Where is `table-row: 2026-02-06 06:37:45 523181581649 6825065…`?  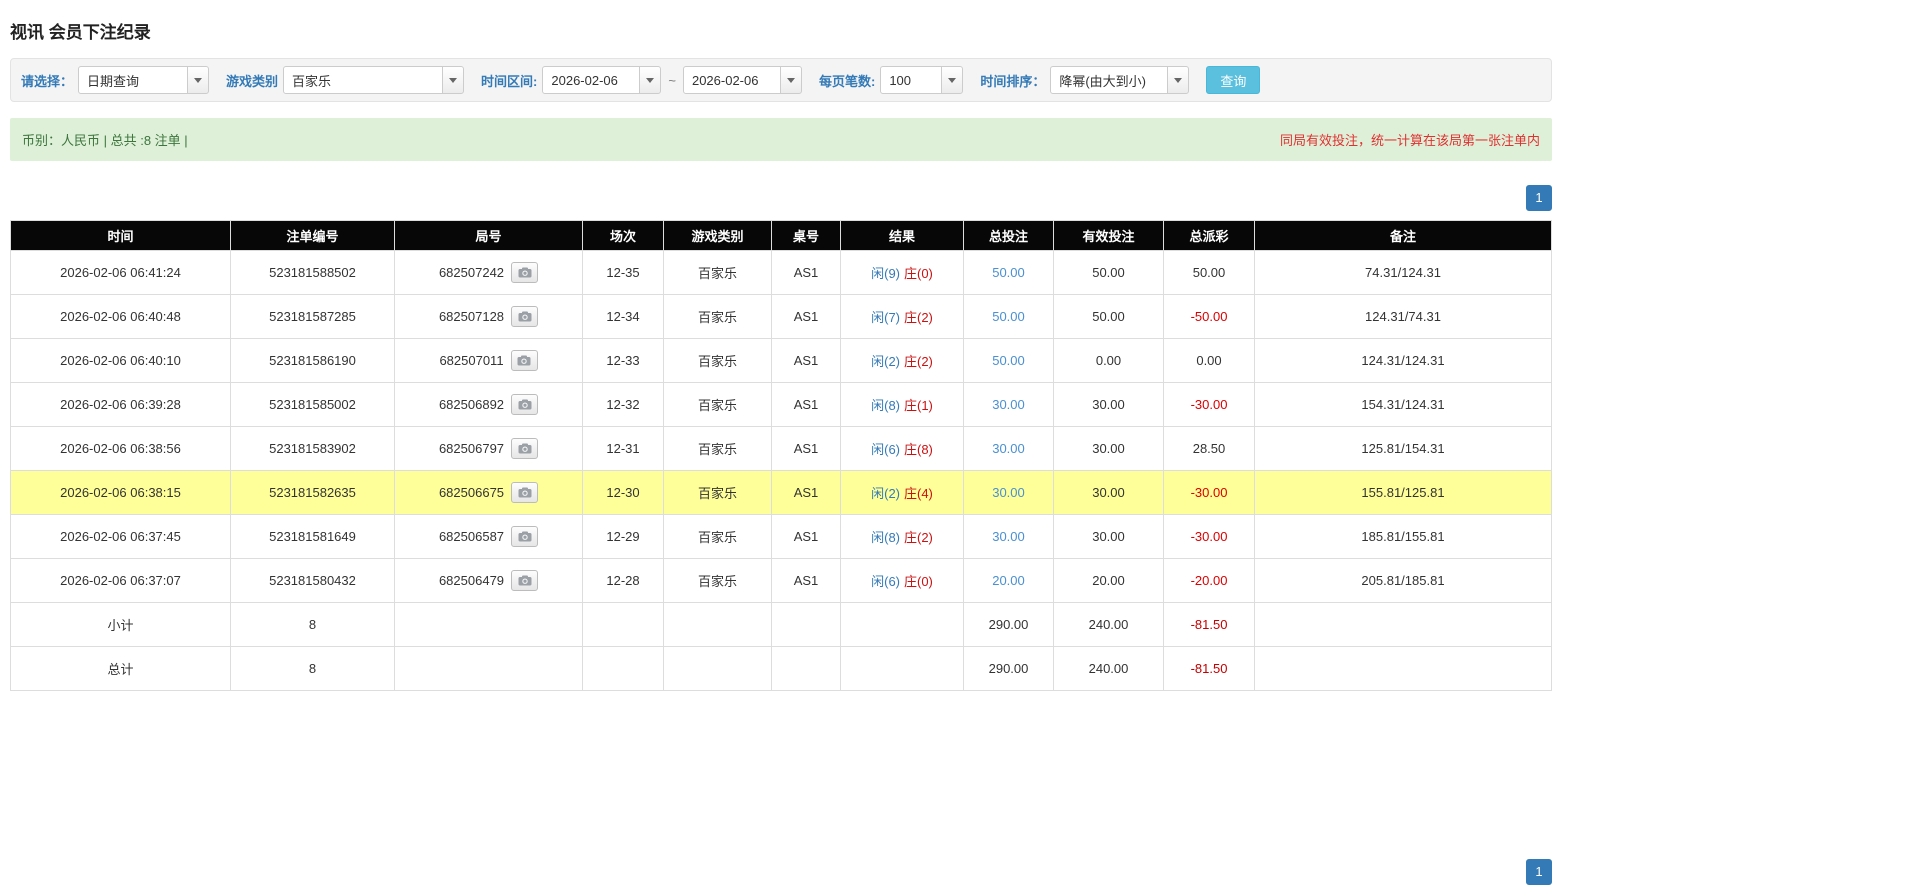
table-row: 2026-02-06 06:37:45 523181581649 6825065… is located at coordinates (781, 536).